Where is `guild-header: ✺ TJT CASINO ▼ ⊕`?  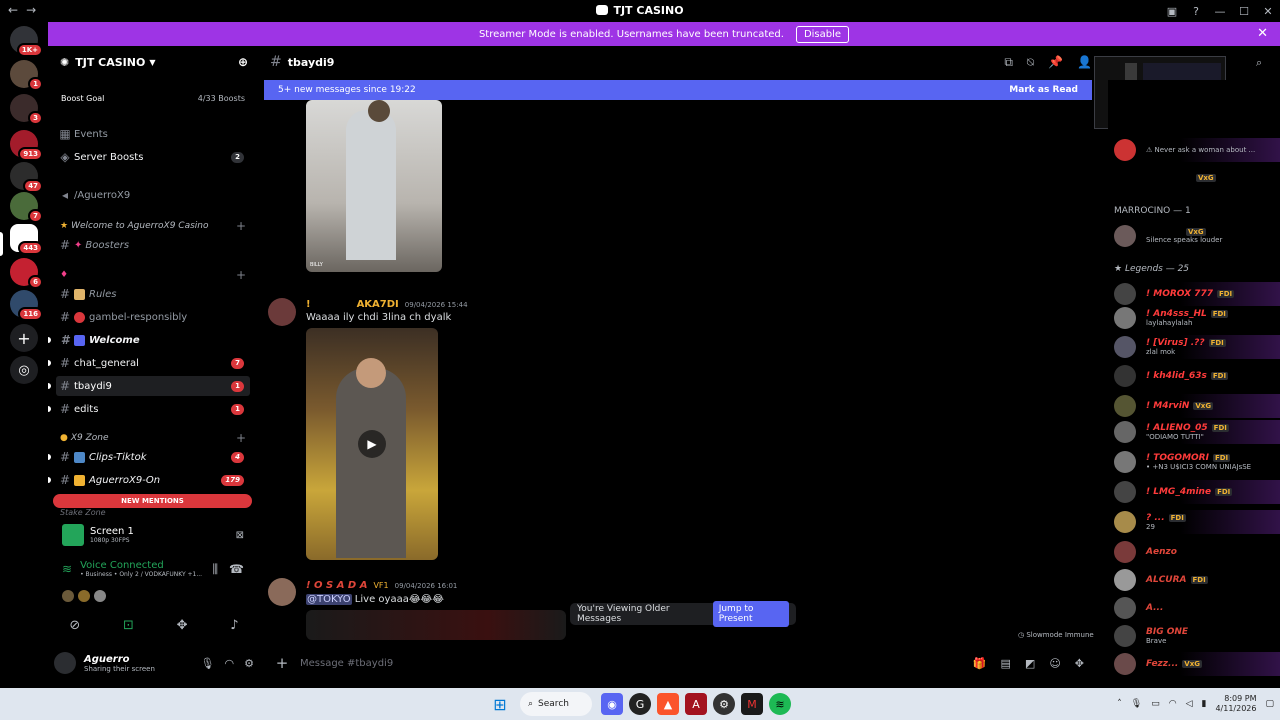 guild-header: ✺ TJT CASINO ▼ ⊕ is located at coordinates (154, 62).